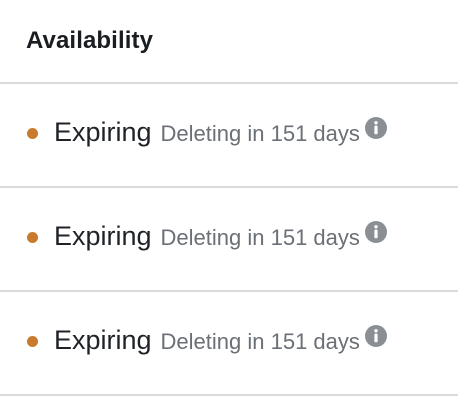 This screenshot has height=416, width=458. I want to click on column-header-title: Availability, so click(90, 40).